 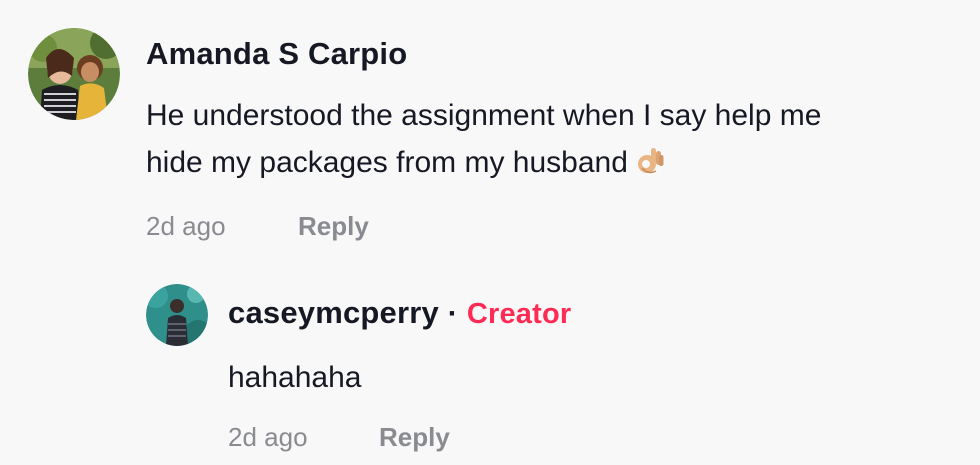 I want to click on avatar-photo, so click(x=74, y=74).